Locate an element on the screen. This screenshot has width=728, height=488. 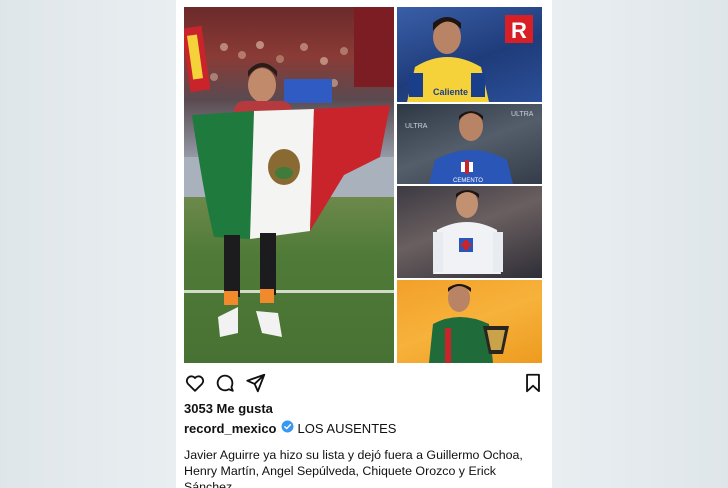
verified-badge-icon is located at coordinates (287, 428).